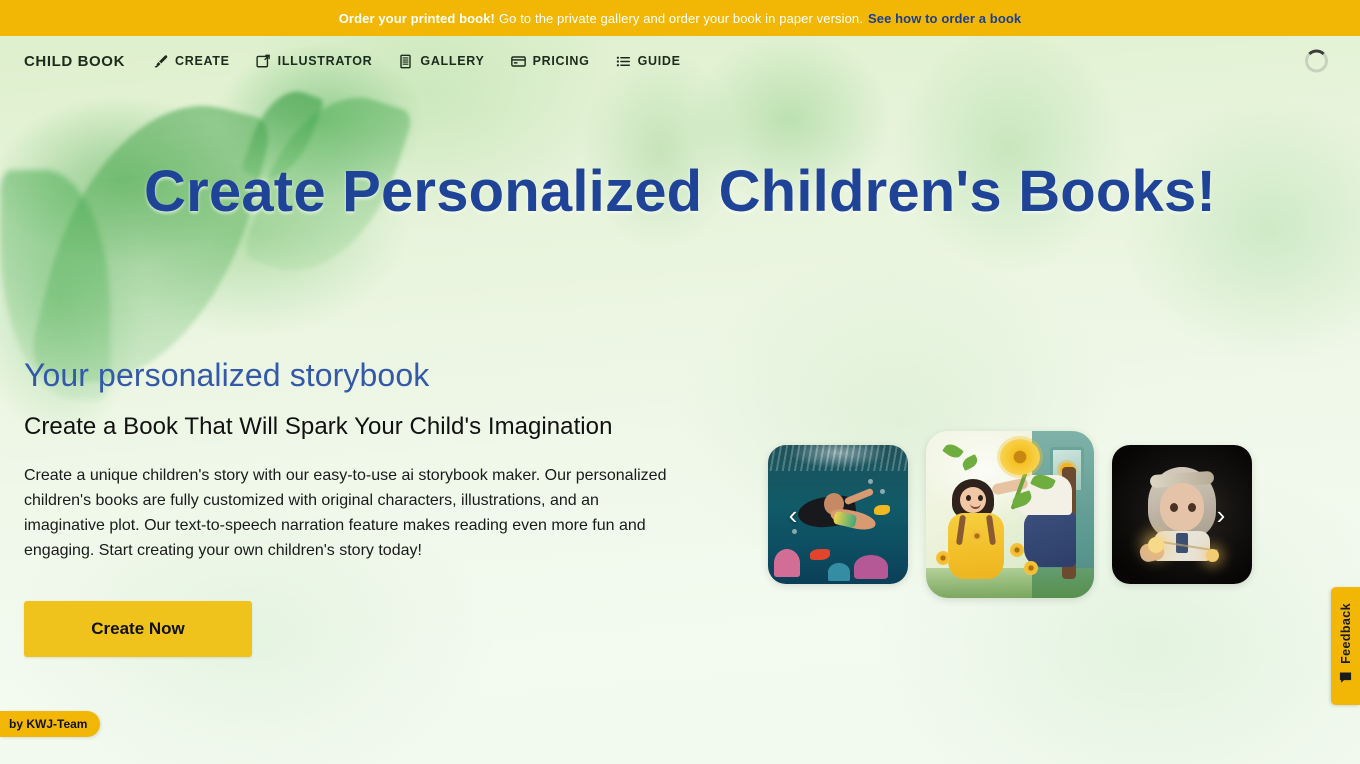 This screenshot has height=764, width=1360. What do you see at coordinates (263, 61) in the screenshot?
I see `image-edit-icon` at bounding box center [263, 61].